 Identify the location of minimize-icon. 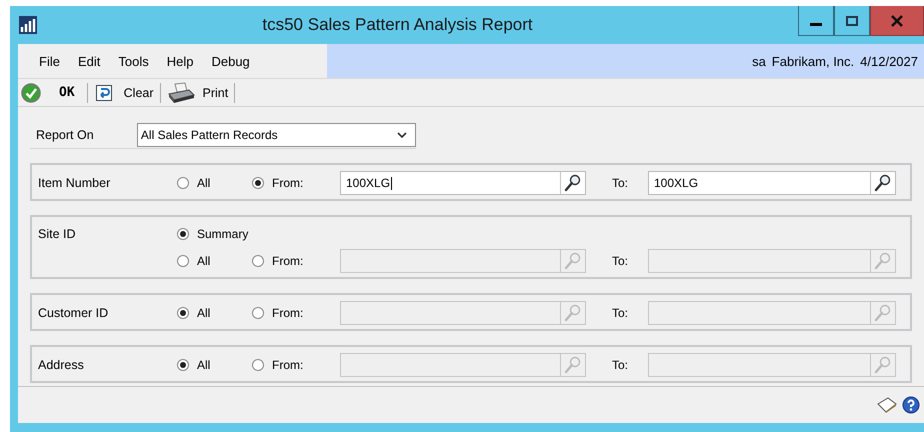
(816, 24).